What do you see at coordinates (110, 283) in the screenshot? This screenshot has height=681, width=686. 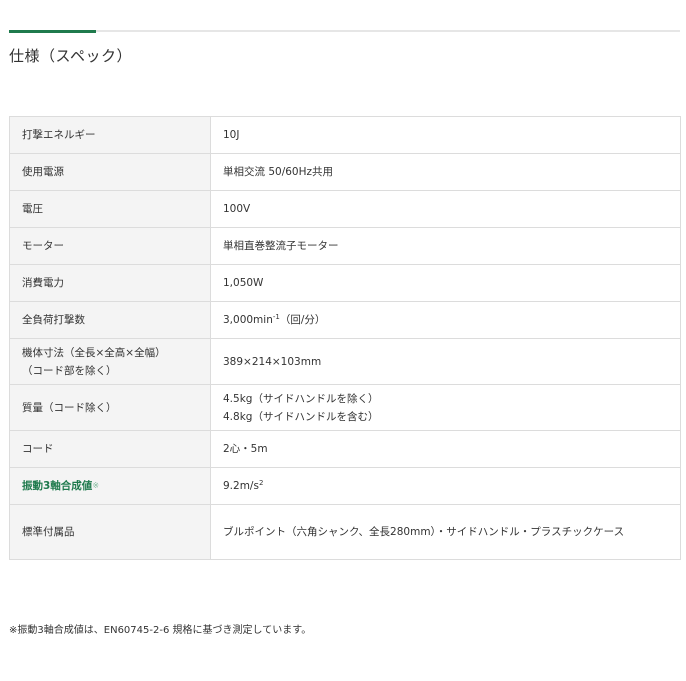 I see `spec-label-power-consumption: 消費電力` at bounding box center [110, 283].